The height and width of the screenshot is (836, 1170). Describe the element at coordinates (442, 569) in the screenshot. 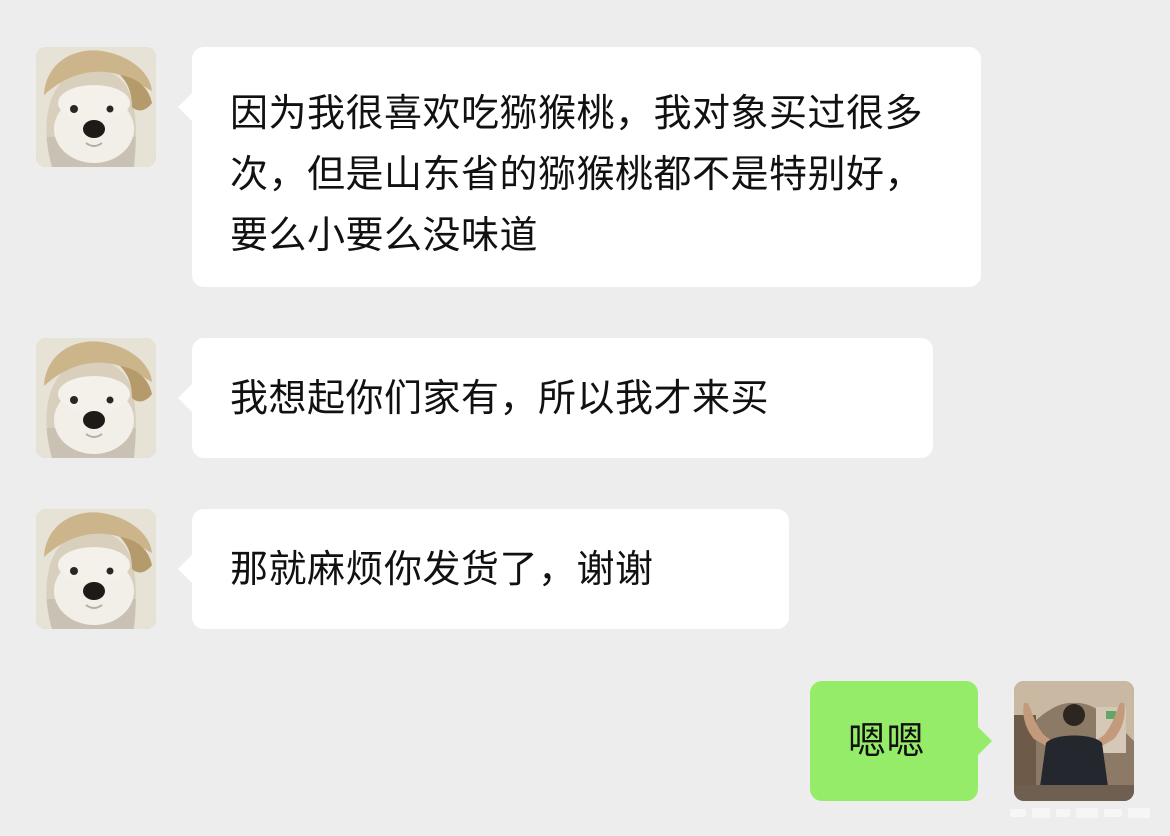

I see `message-text: 那就麻烦你发货了，谢谢` at that location.